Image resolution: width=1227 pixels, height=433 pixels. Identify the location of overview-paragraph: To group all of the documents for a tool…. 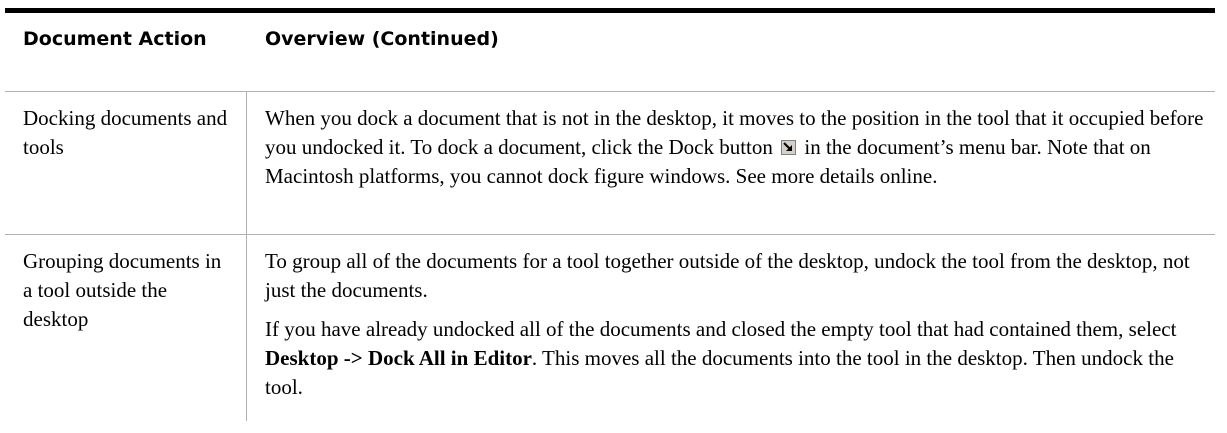
(727, 275).